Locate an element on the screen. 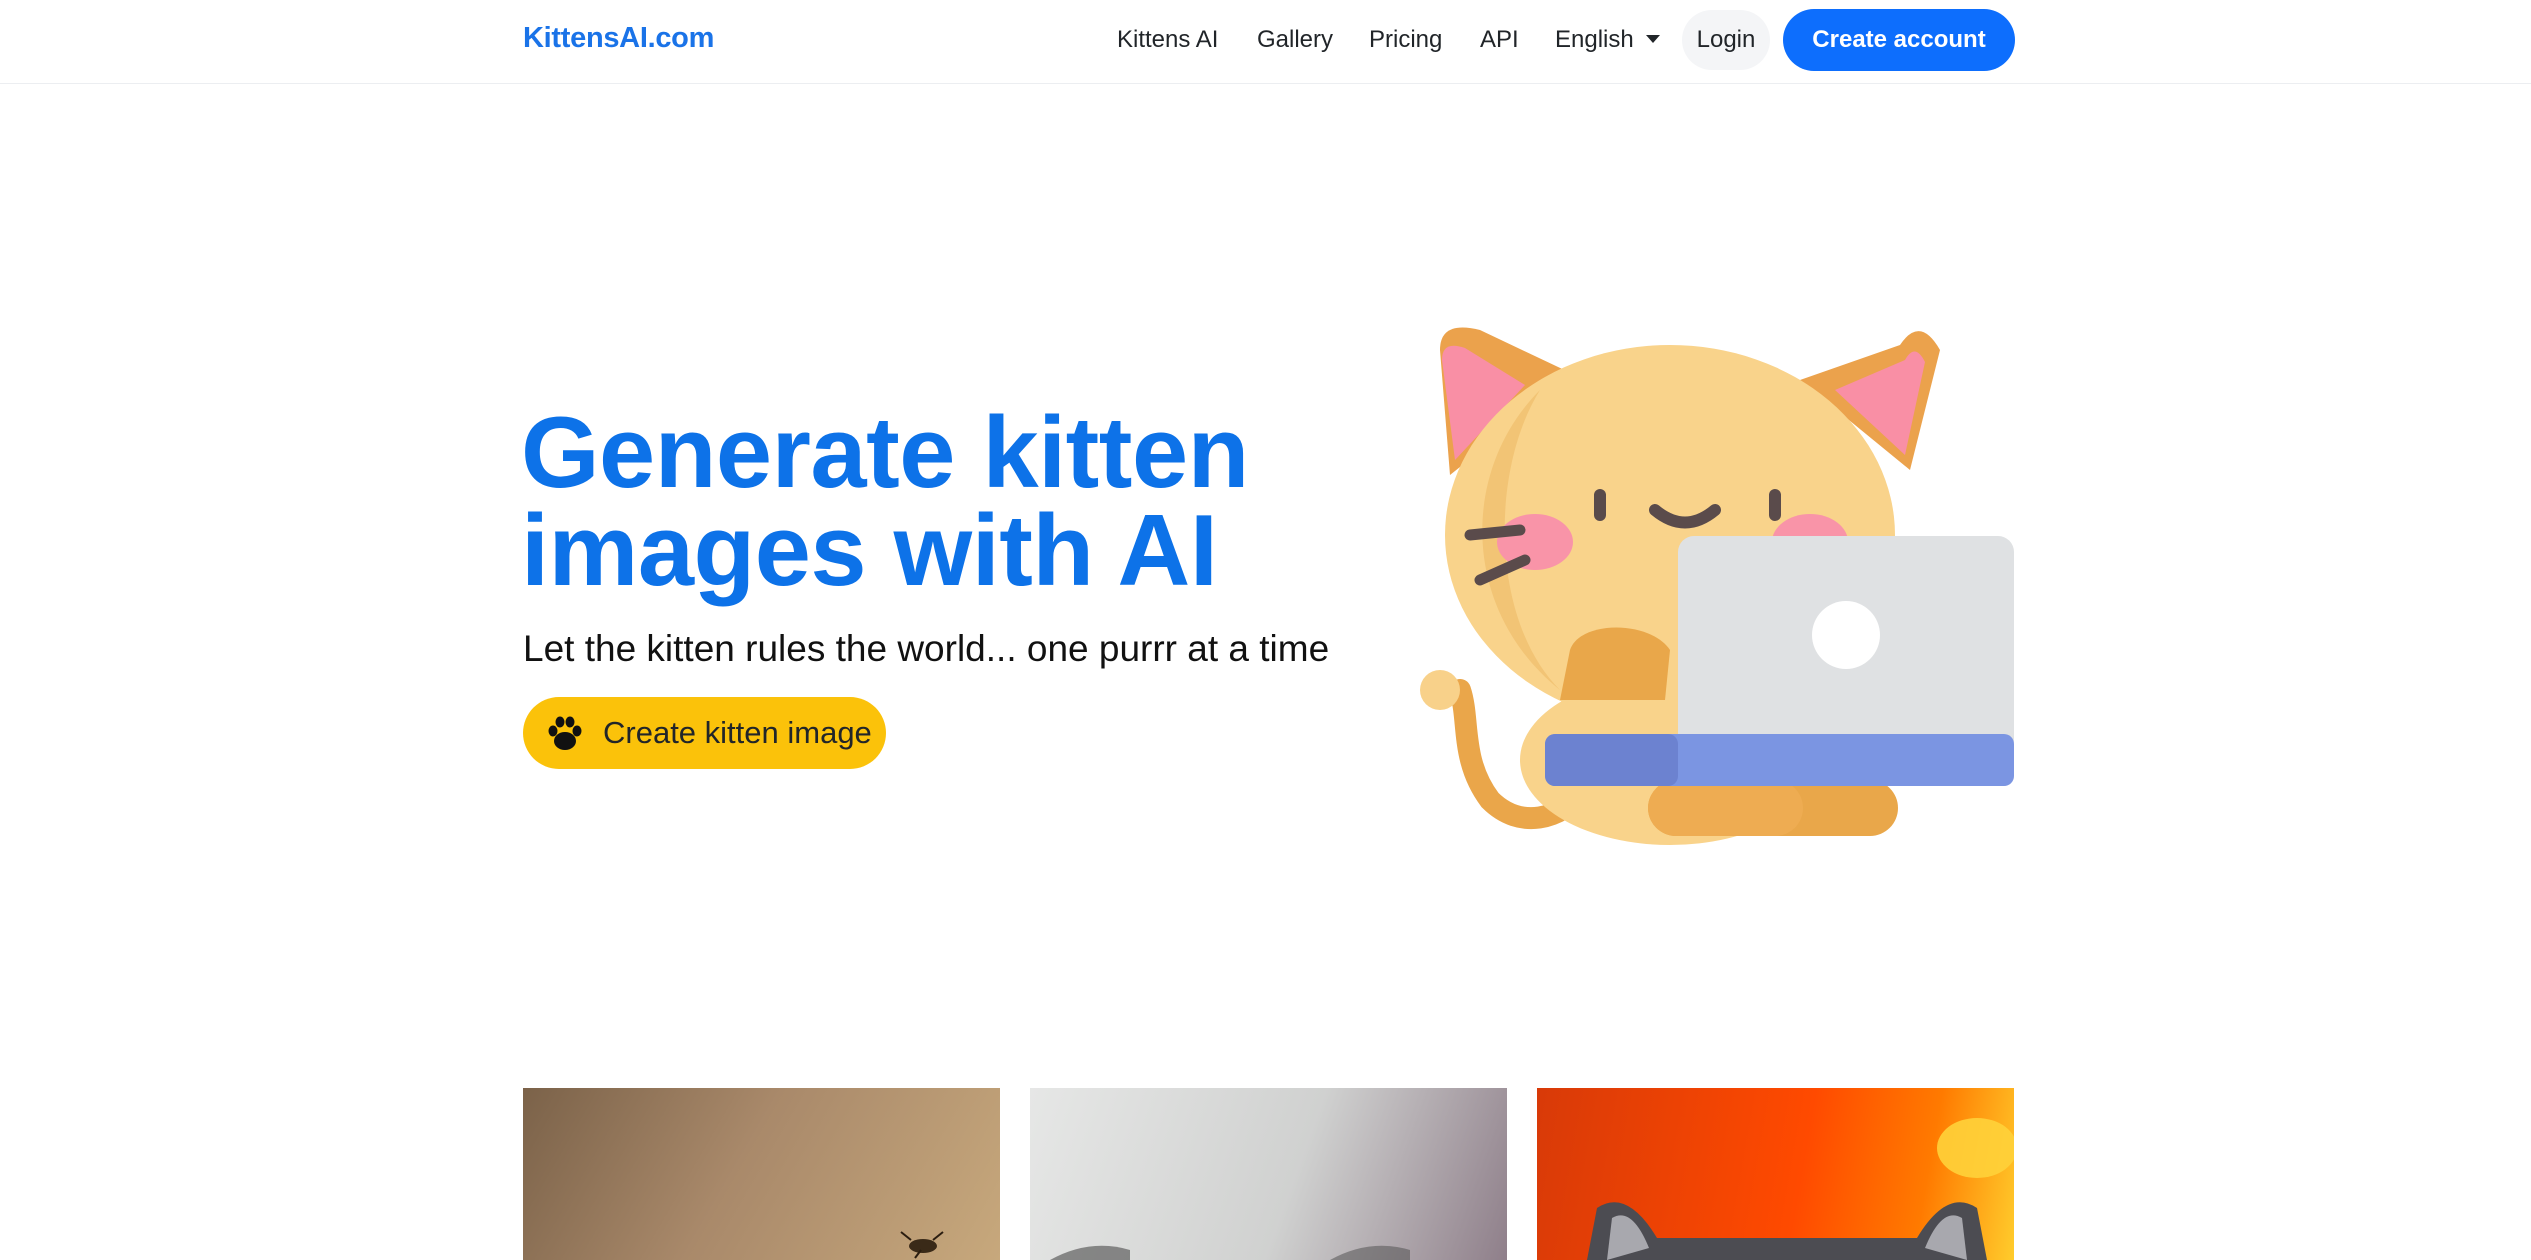  language-dropdown: English is located at coordinates (1607, 40).